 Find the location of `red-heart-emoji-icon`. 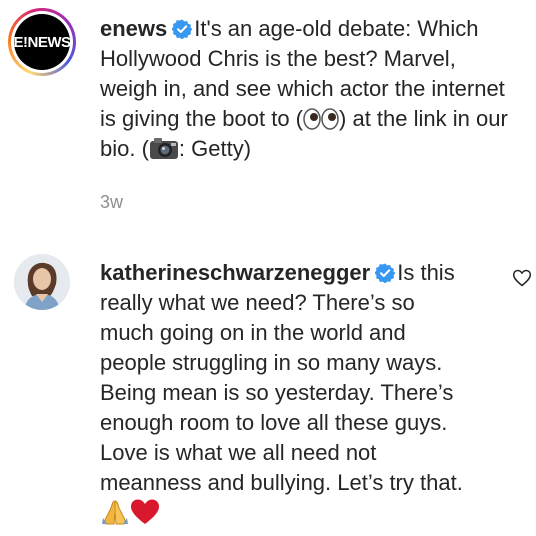

red-heart-emoji-icon is located at coordinates (145, 511).